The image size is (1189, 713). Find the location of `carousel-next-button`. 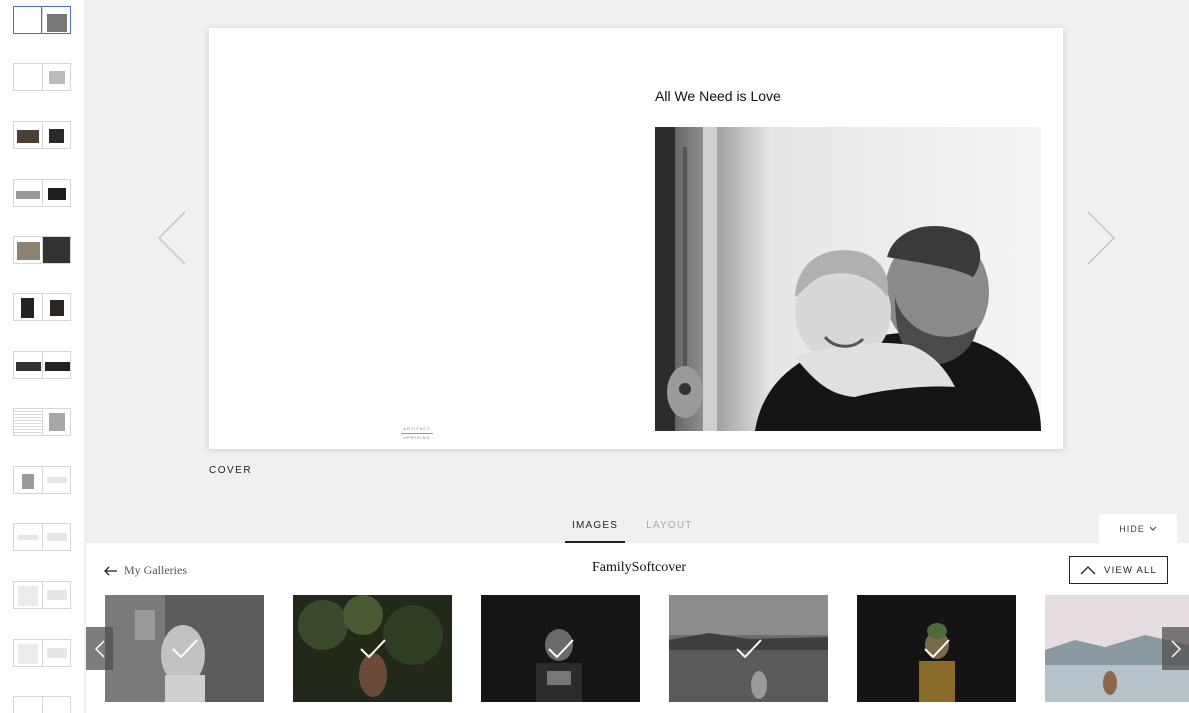

carousel-next-button is located at coordinates (1175, 648).